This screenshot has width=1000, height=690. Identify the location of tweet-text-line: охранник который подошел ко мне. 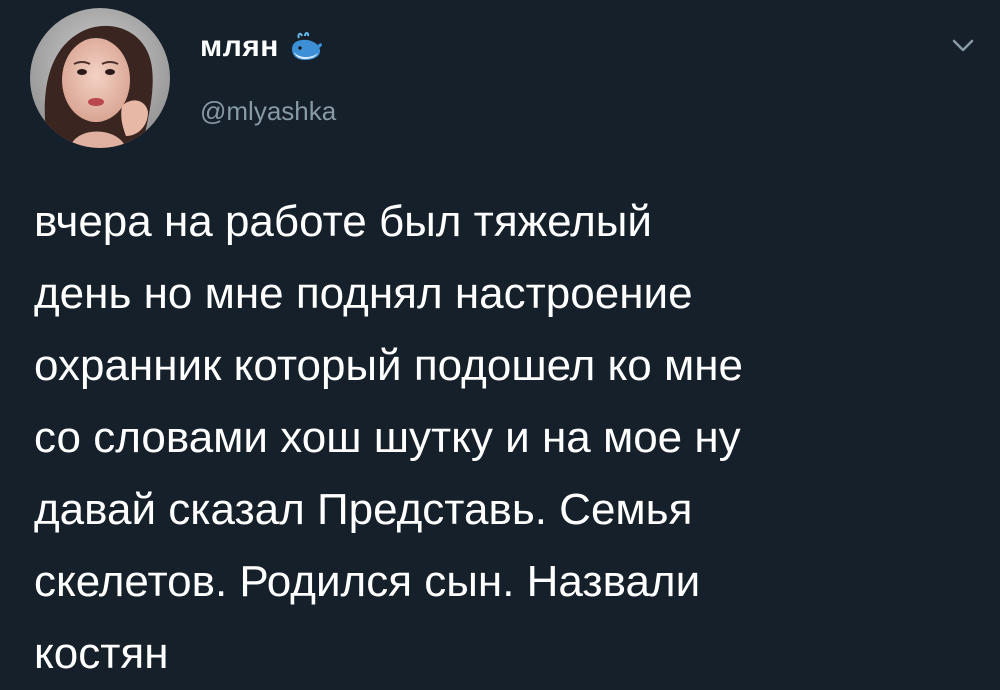
(388, 365).